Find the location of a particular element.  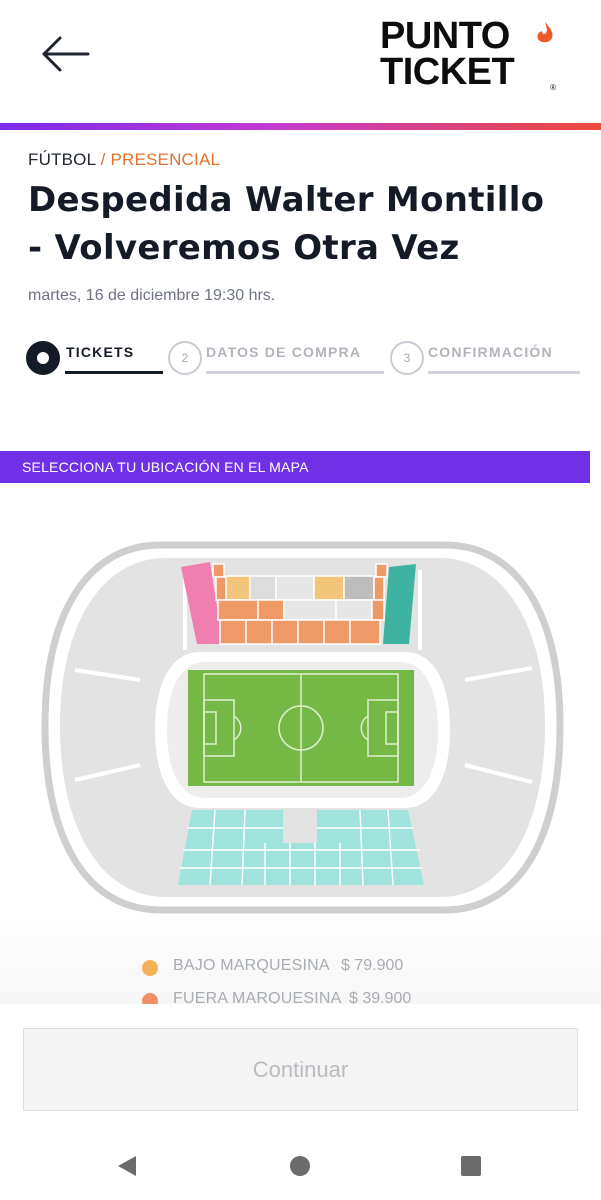

step-1-underline is located at coordinates (114, 372).